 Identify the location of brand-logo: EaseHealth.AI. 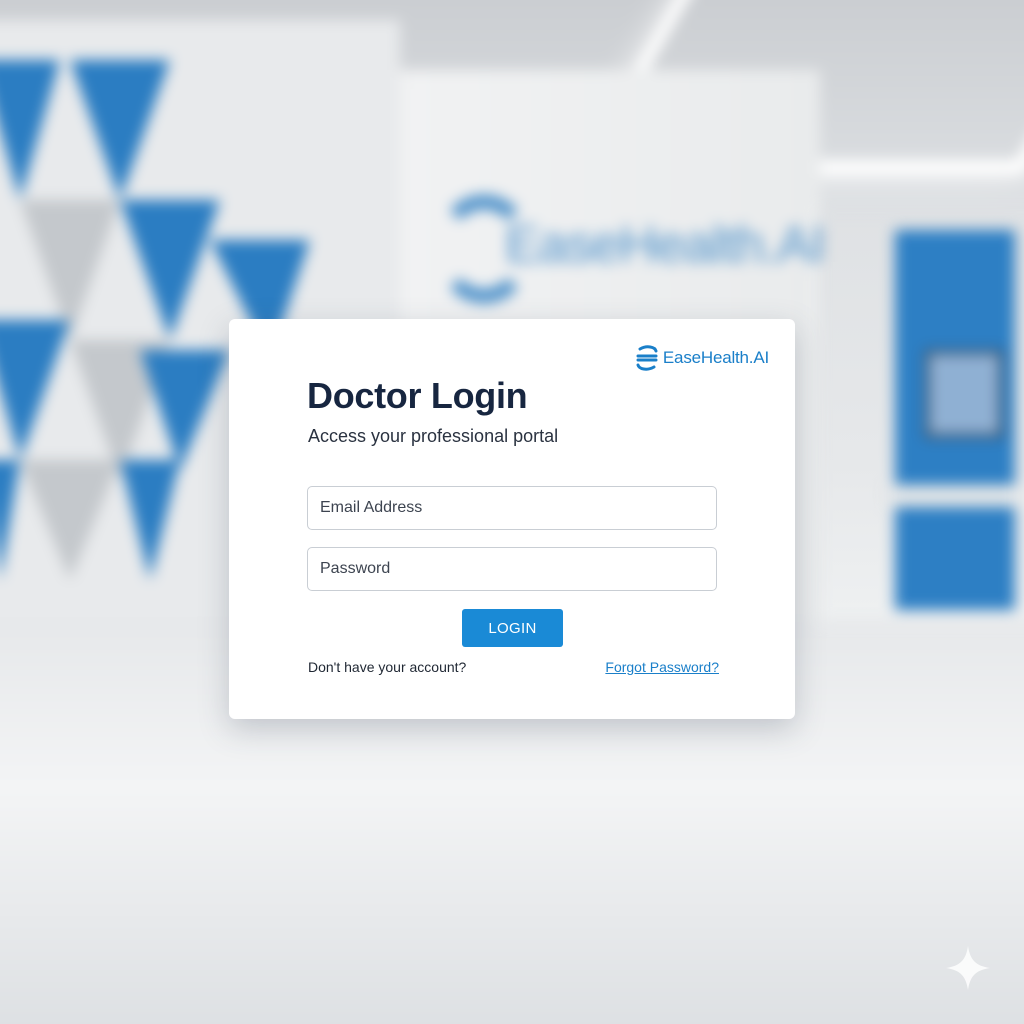
(702, 358).